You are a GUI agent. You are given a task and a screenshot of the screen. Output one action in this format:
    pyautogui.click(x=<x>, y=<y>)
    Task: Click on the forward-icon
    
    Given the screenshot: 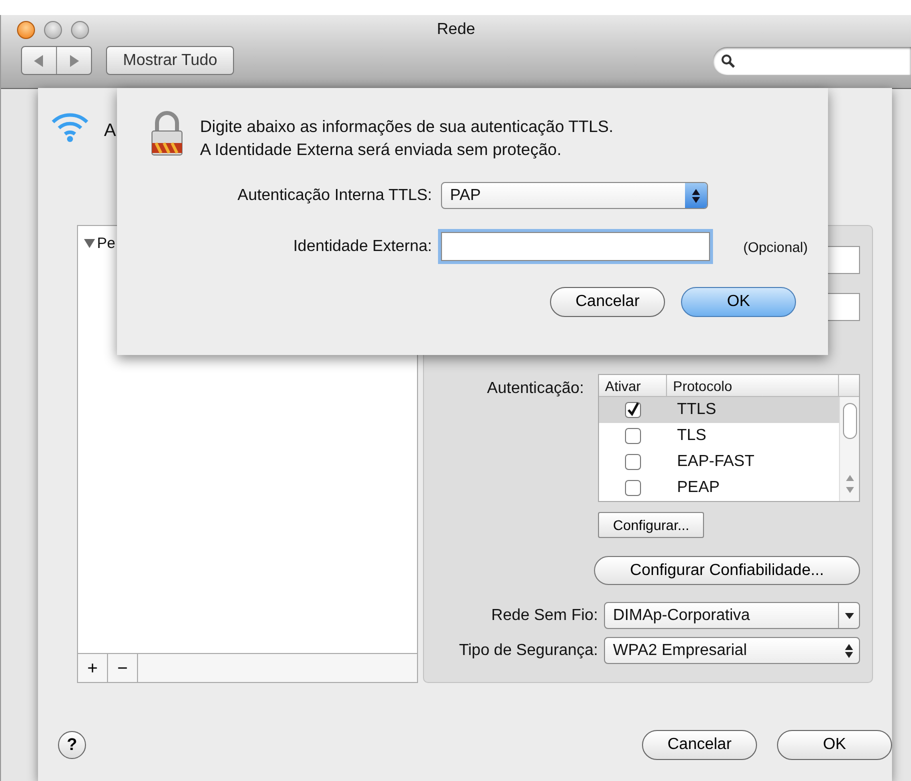 What is the action you would take?
    pyautogui.click(x=74, y=60)
    